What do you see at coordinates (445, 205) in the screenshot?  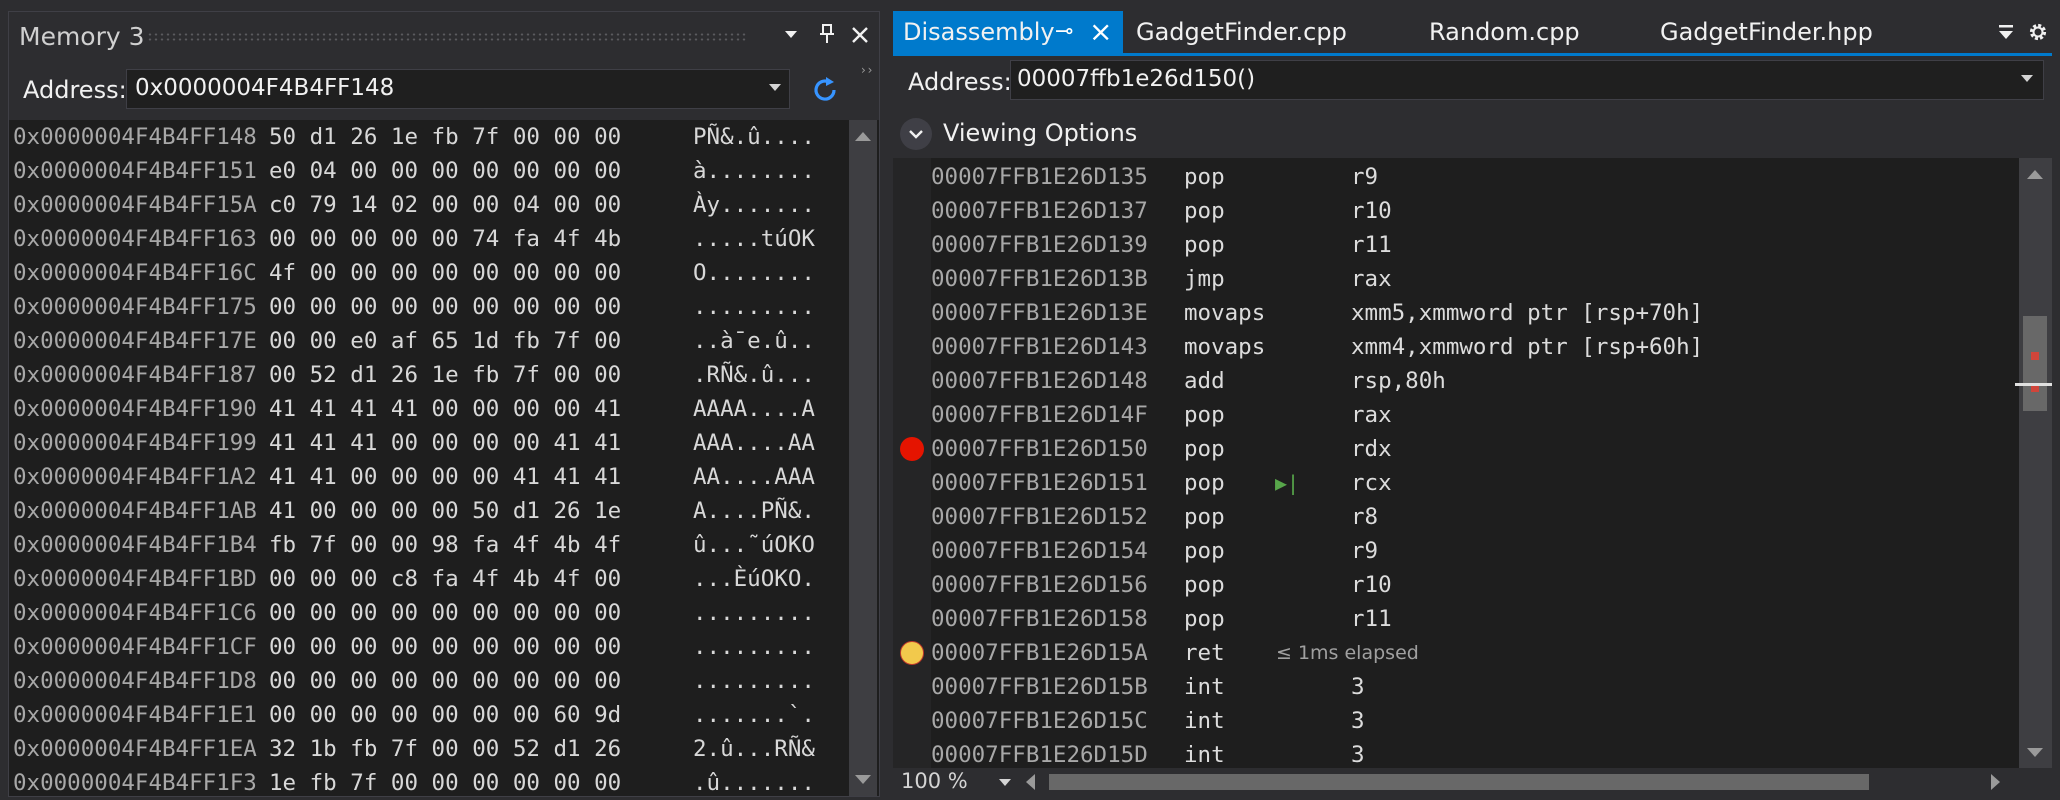 I see `memory-row-hex: c0 79 14 02 00 00 04 00 00` at bounding box center [445, 205].